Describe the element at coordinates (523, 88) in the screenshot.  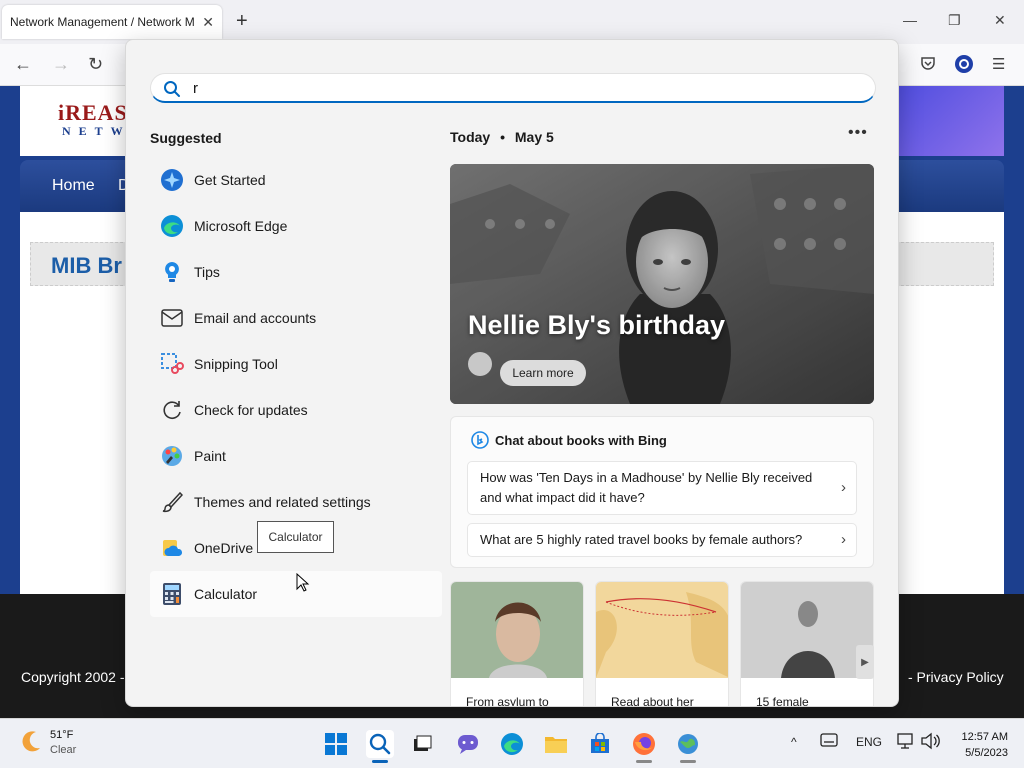
I see `search-input` at that location.